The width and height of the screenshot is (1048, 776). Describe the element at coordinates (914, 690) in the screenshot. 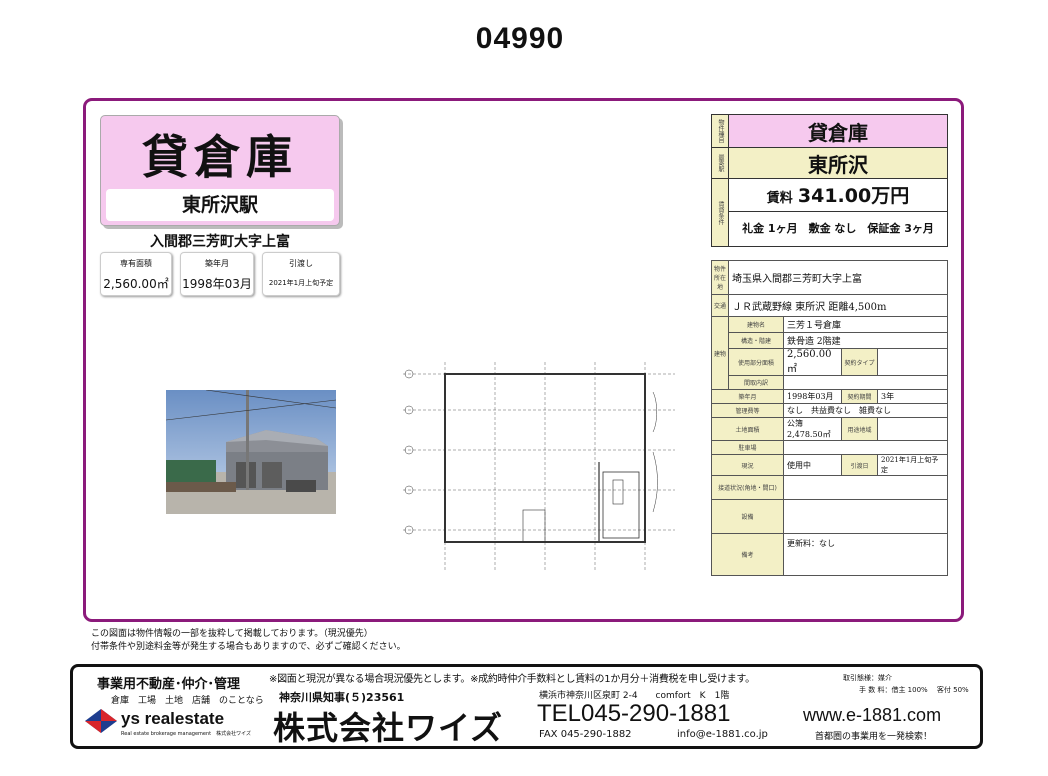

I see `fee-split: 手 数 料：借主 100% 客付 50%` at that location.